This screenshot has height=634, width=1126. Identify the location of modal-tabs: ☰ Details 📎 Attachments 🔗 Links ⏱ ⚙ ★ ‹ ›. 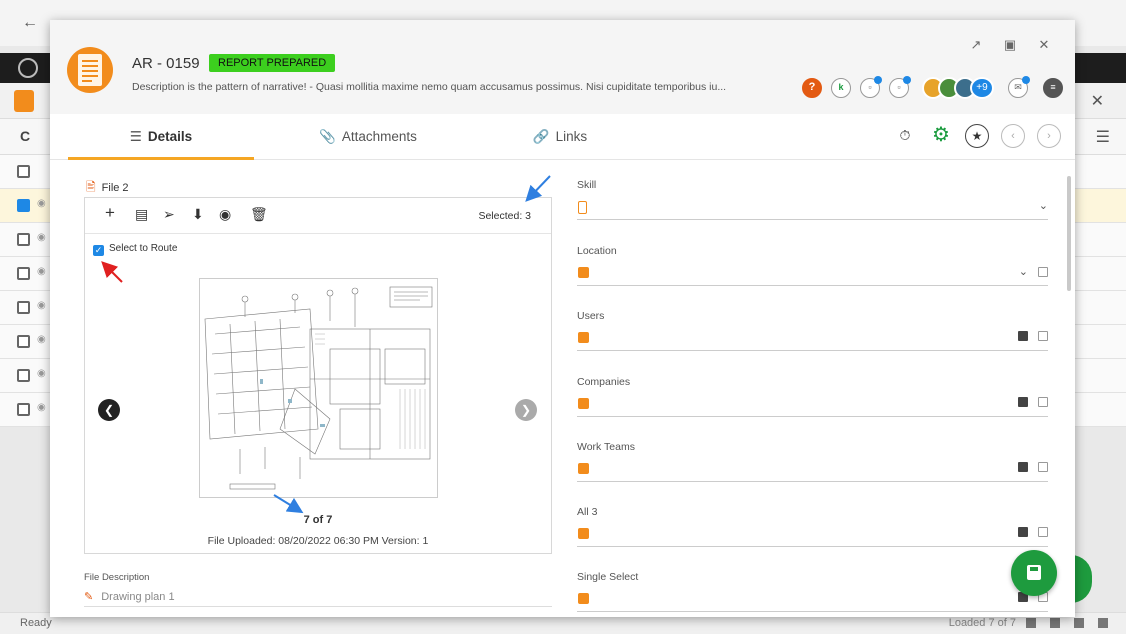
(562, 137).